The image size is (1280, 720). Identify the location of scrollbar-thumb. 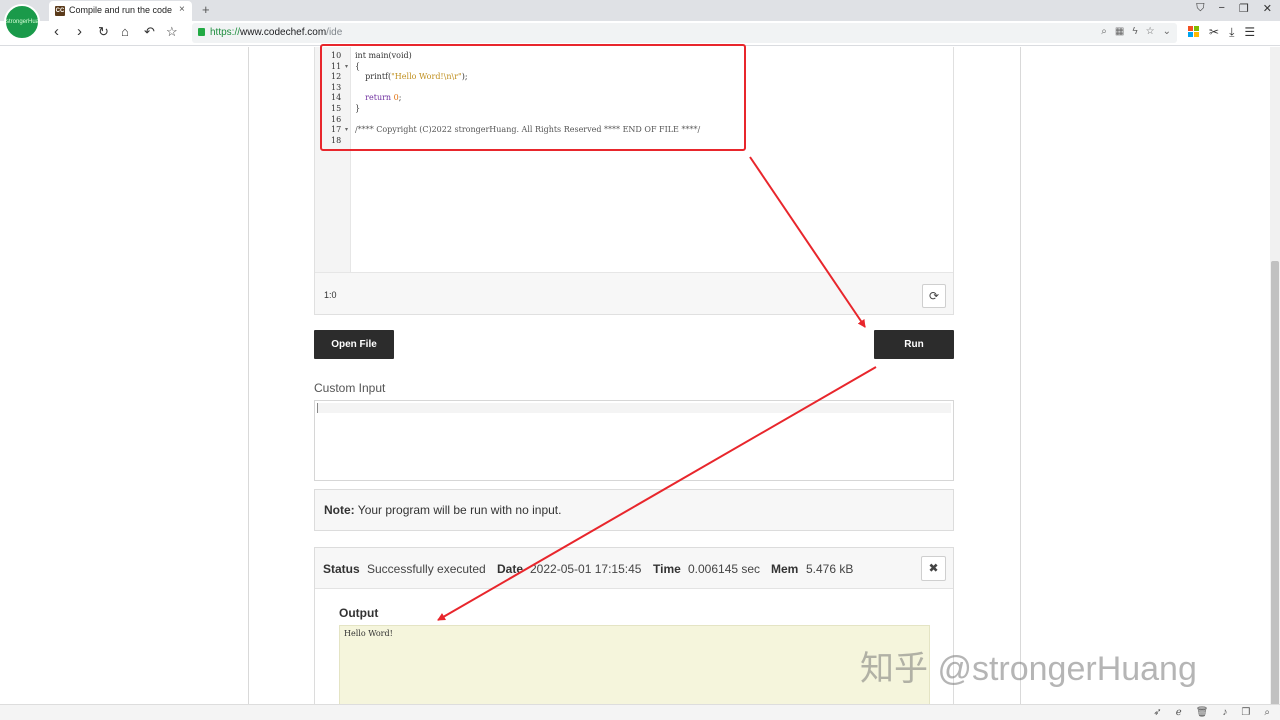
(1275, 486).